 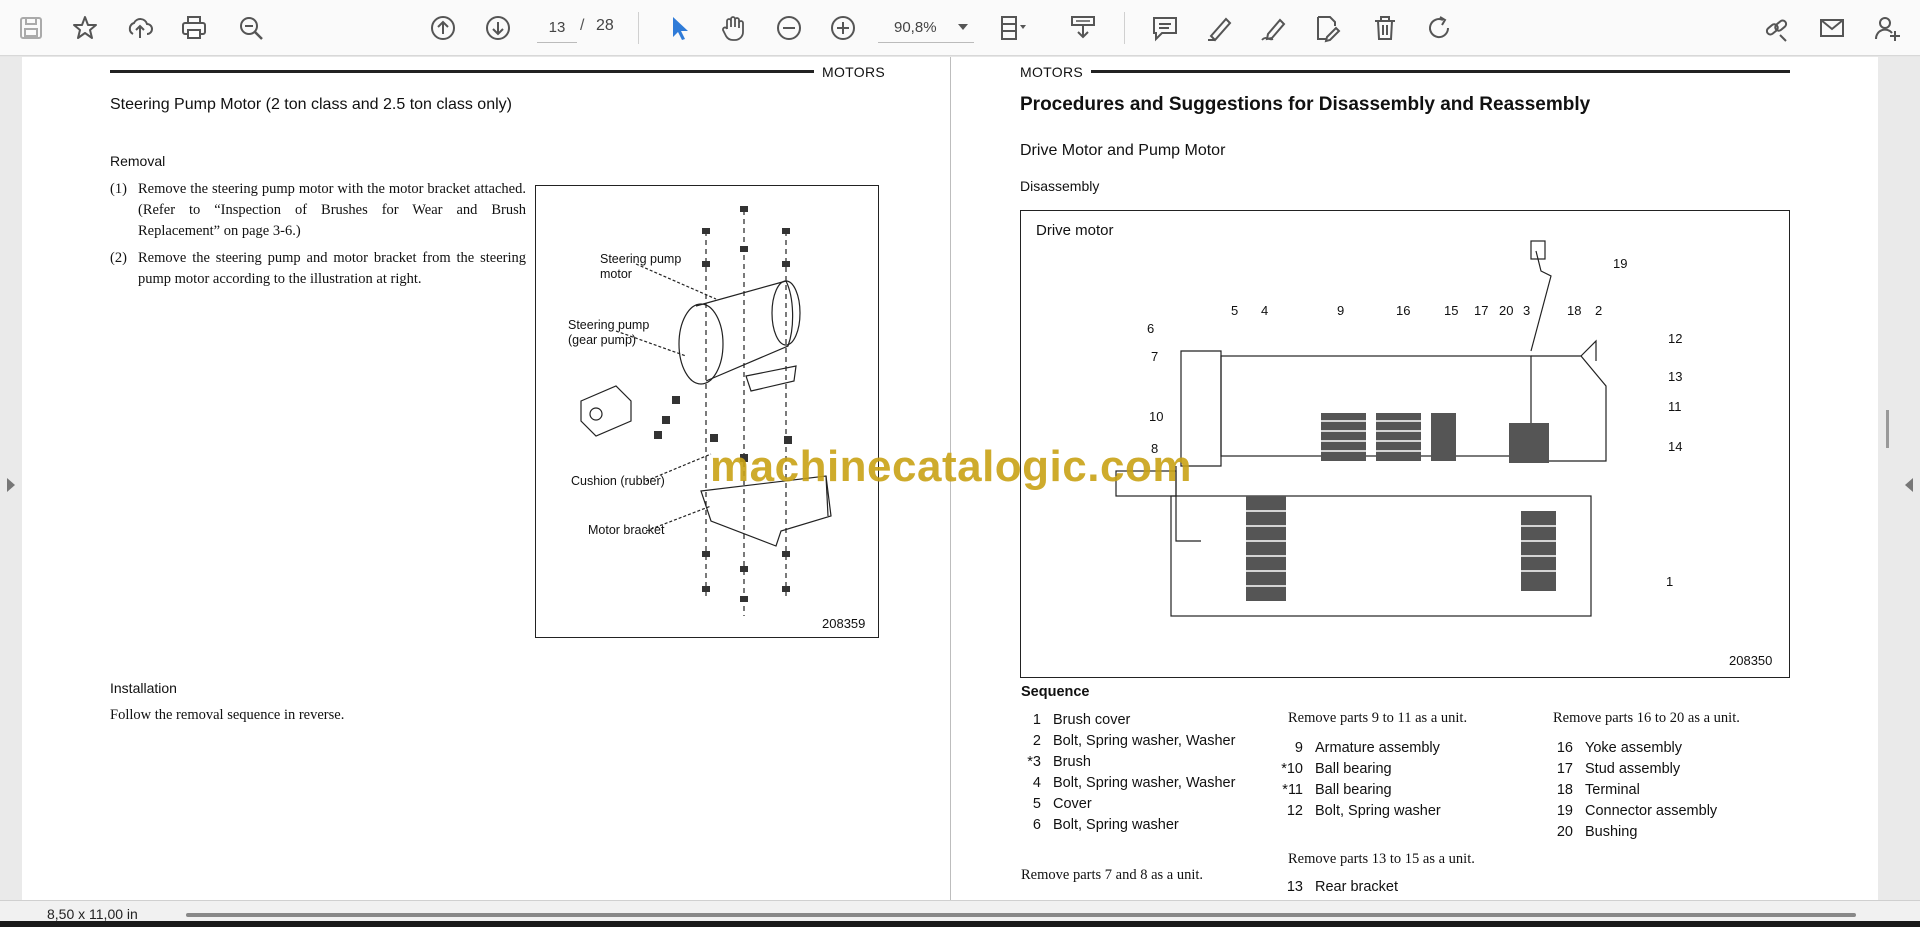 What do you see at coordinates (1669, 581) in the screenshot?
I see `callout-1: 1` at bounding box center [1669, 581].